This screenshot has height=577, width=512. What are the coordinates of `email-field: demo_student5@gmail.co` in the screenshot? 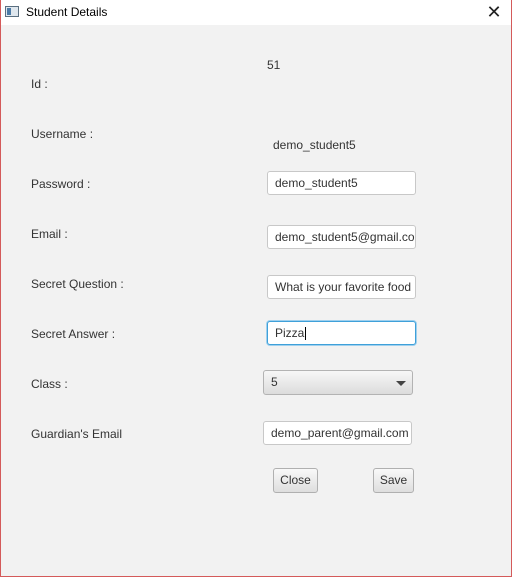 It's located at (341, 237).